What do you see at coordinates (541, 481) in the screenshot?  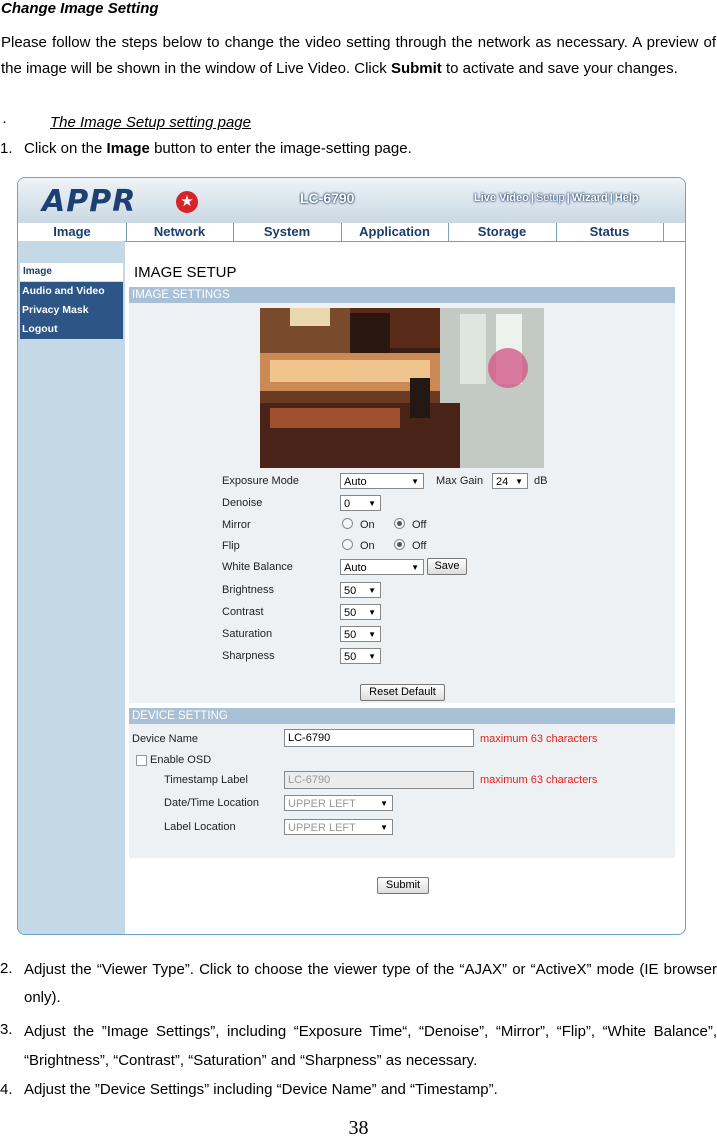 I see `max-gain-unit: dB` at bounding box center [541, 481].